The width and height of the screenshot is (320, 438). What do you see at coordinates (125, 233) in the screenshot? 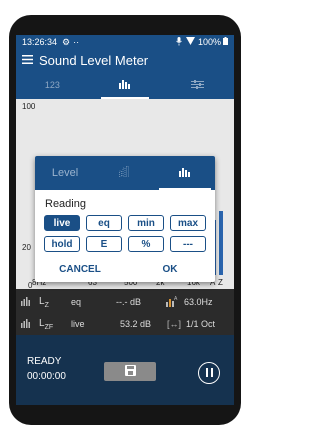
I see `reading-options: live eq min max hold E% ---` at bounding box center [125, 233].